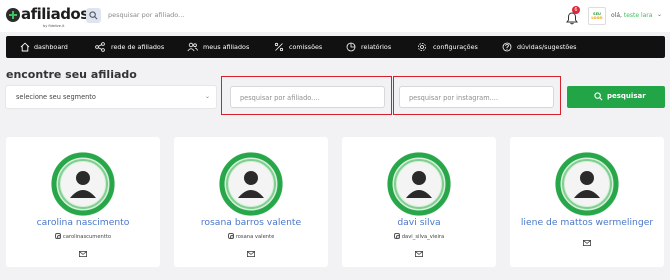 This screenshot has height=280, width=670. I want to click on search-button: pesquisar, so click(616, 97).